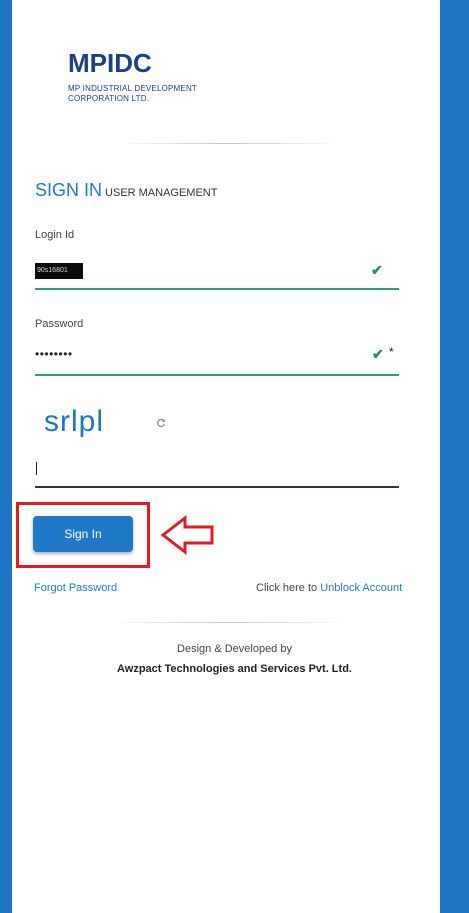 The image size is (469, 913). I want to click on captcha-image-text: srlpl, so click(74, 421).